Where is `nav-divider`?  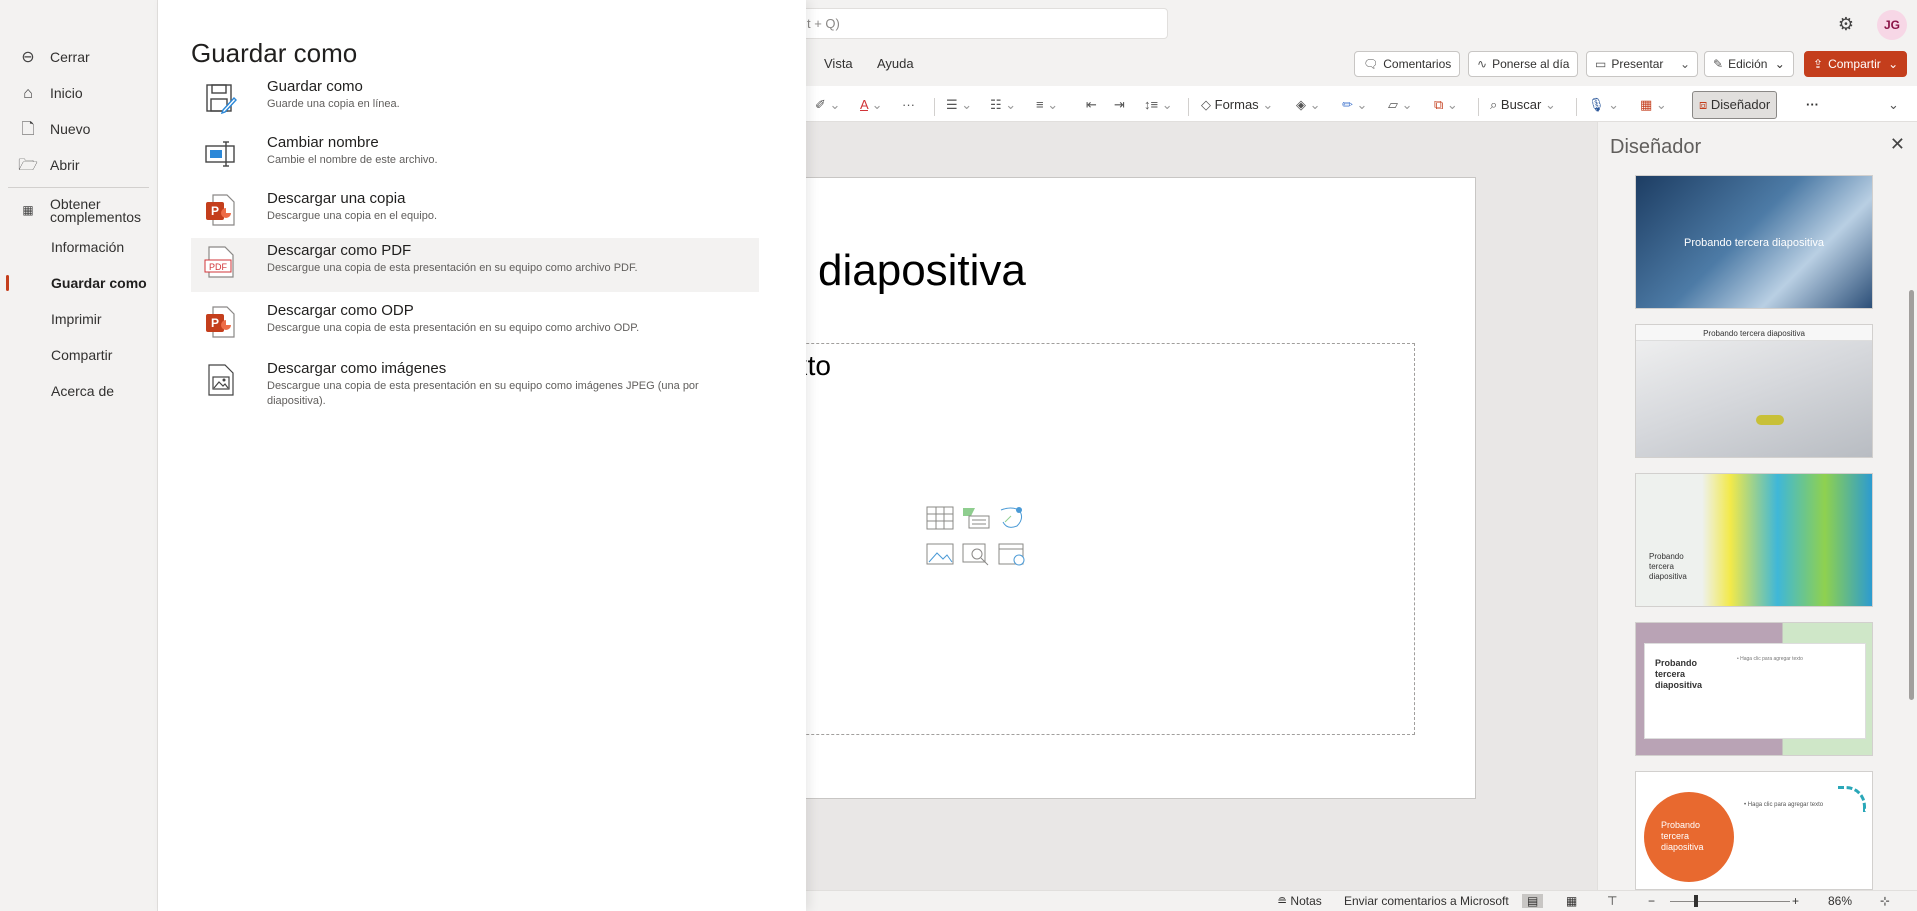 nav-divider is located at coordinates (78, 187).